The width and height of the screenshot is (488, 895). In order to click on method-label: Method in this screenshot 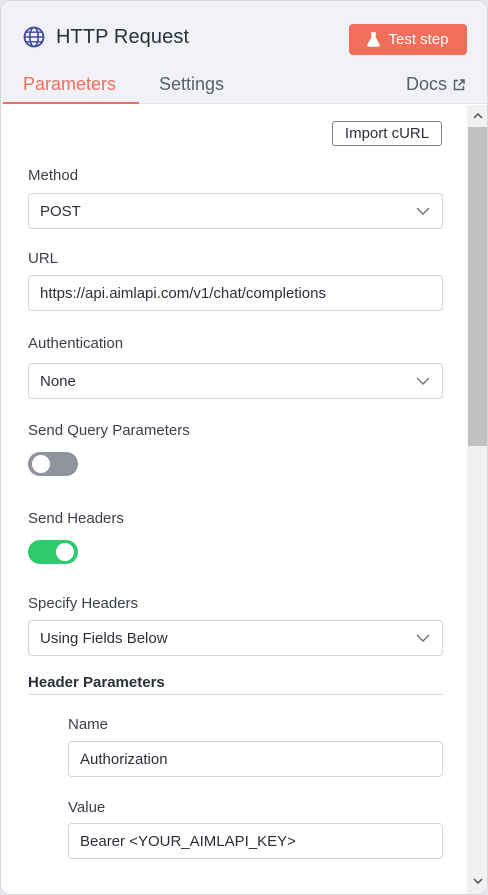, I will do `click(53, 175)`.